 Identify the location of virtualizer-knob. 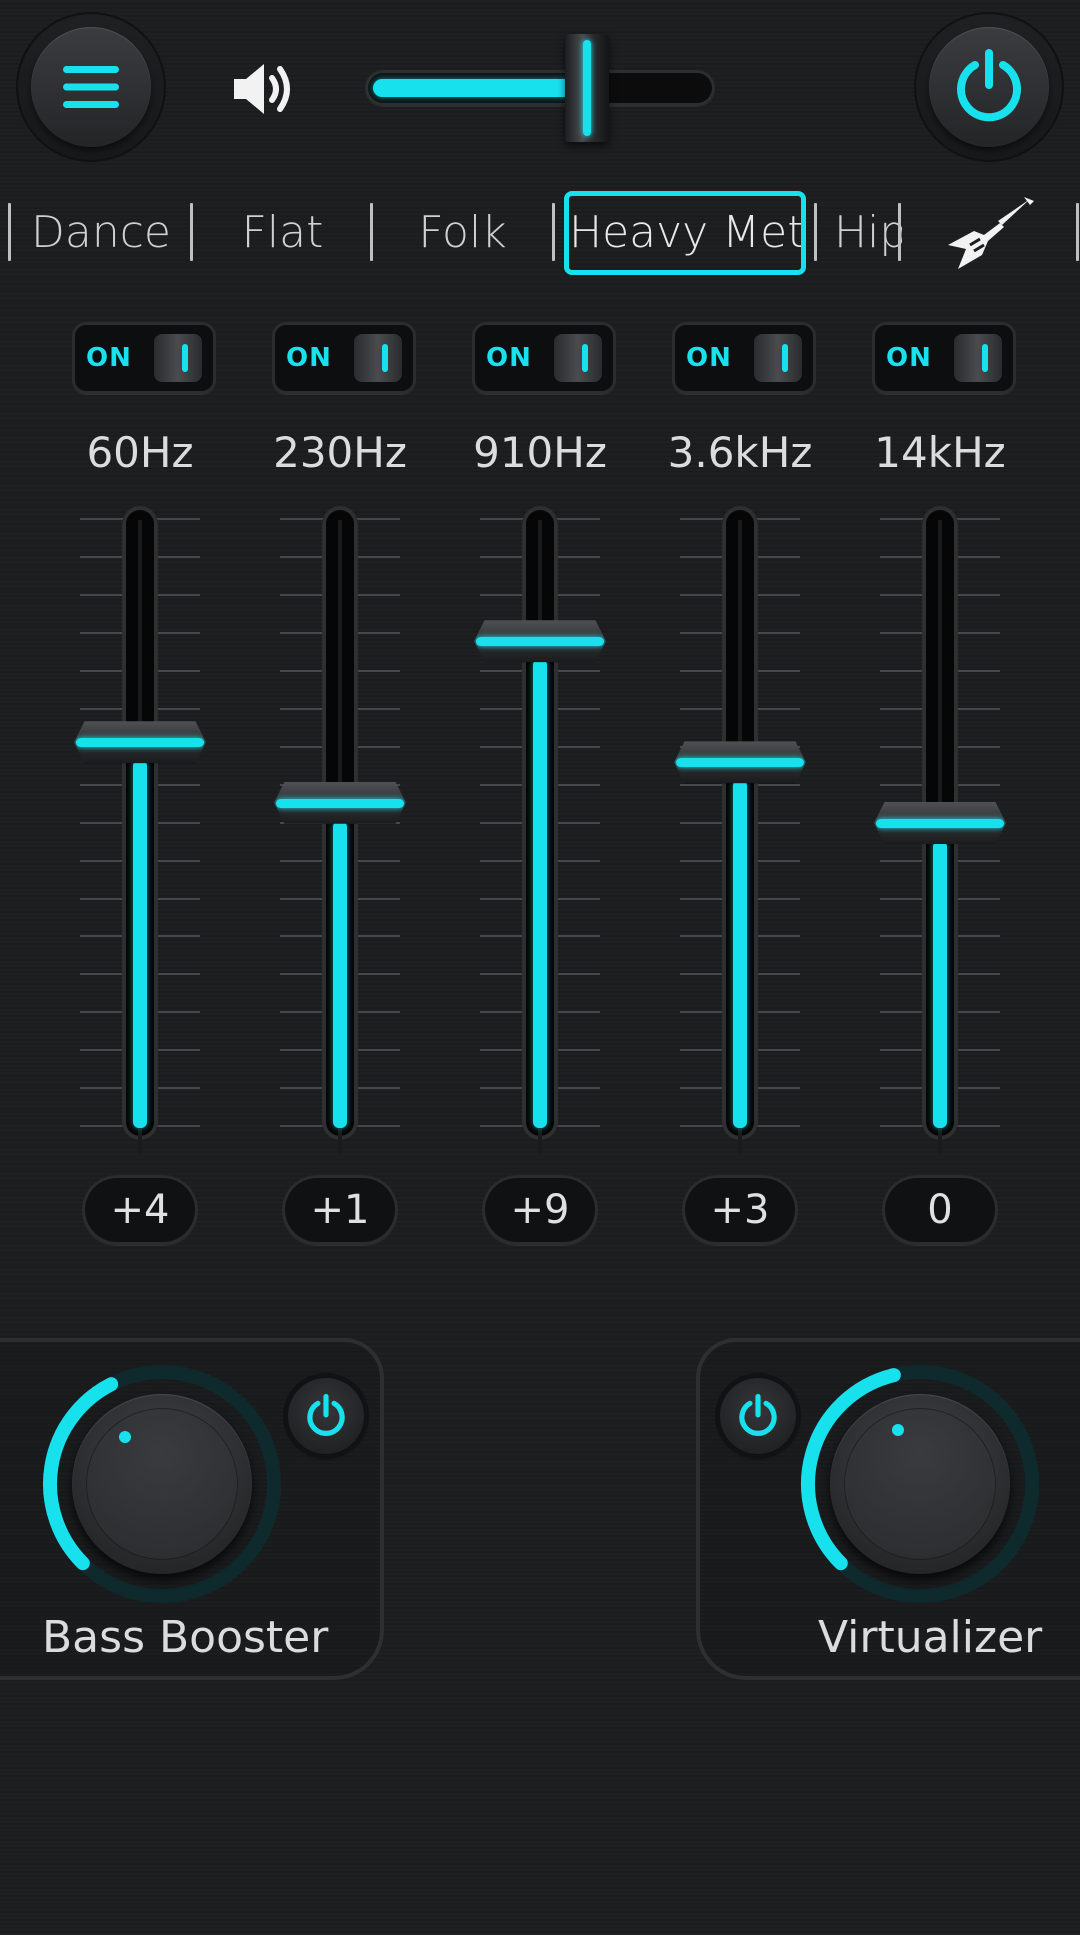
(920, 1484).